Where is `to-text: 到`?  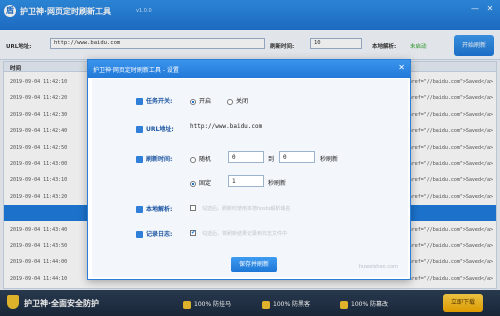 to-text: 到 is located at coordinates (271, 159).